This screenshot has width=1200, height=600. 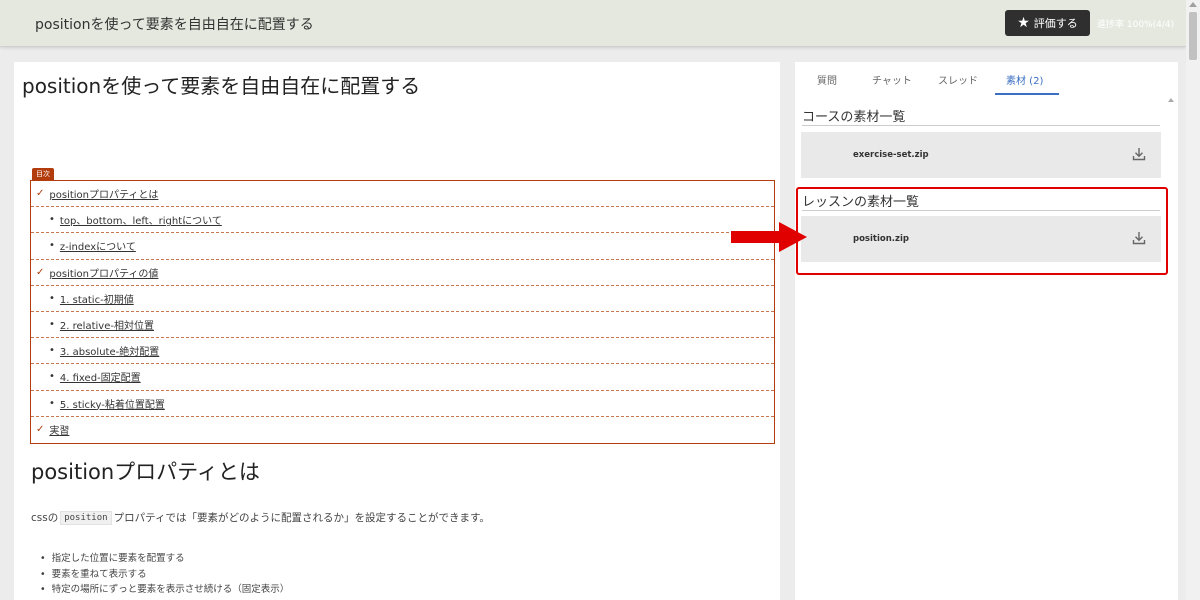 I want to click on toc-link: 1. static-初期値, so click(x=97, y=298).